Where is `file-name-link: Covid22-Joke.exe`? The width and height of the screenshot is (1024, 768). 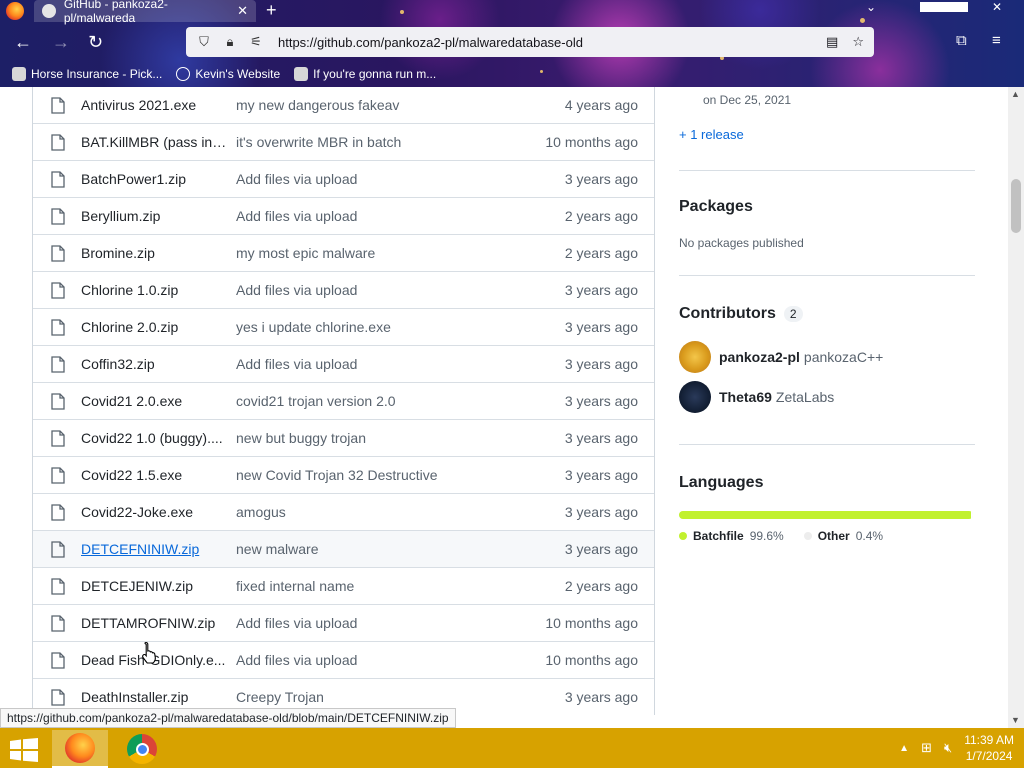
file-name-link: Covid22-Joke.exe is located at coordinates (154, 512).